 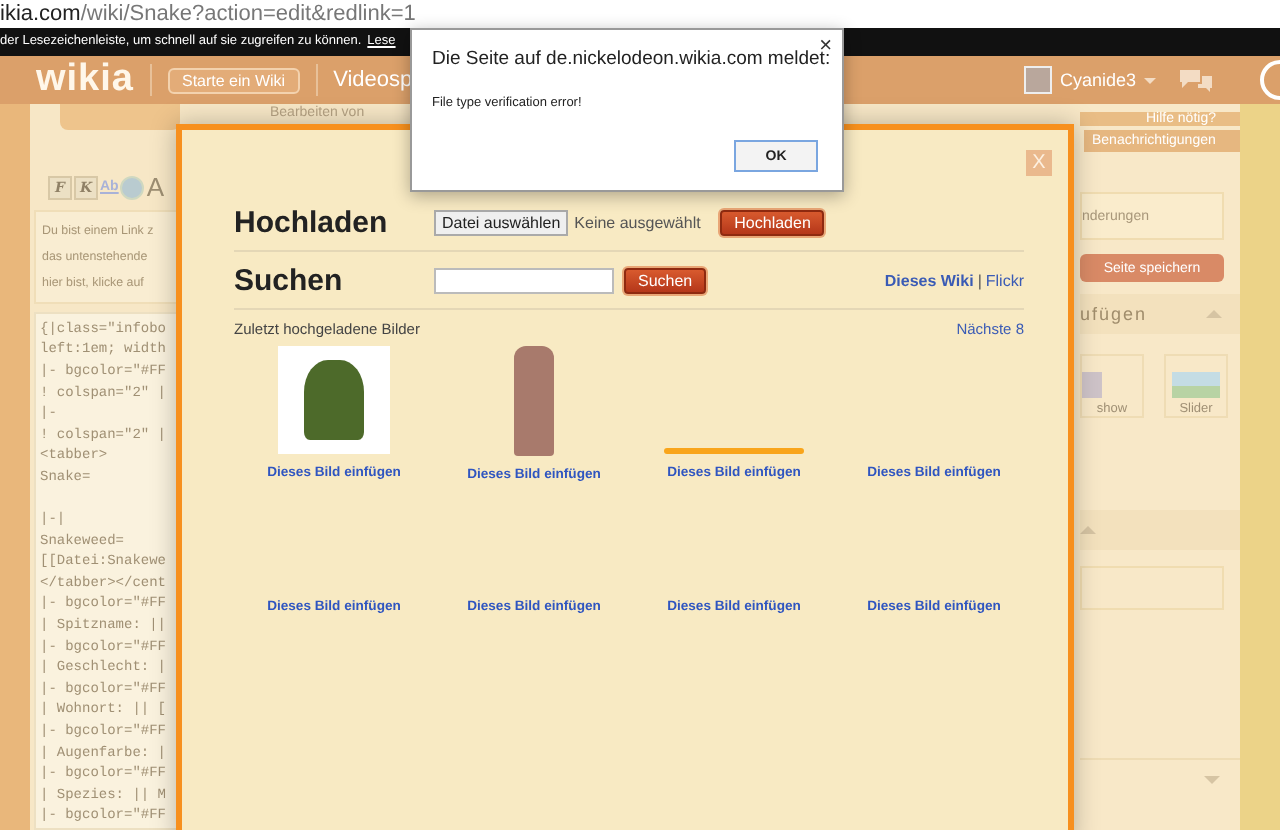 What do you see at coordinates (289, 280) in the screenshot?
I see `search-heading: Suchen` at bounding box center [289, 280].